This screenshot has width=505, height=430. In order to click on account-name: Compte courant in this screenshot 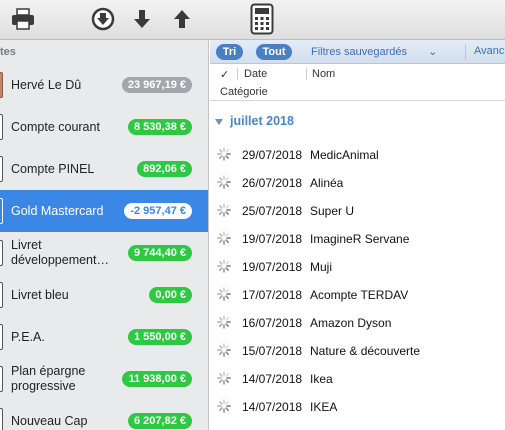, I will do `click(65, 127)`.